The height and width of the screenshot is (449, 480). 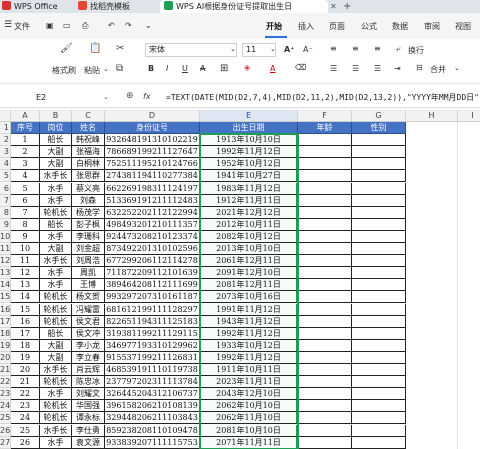 I want to click on column-header-h: H, so click(x=432, y=116).